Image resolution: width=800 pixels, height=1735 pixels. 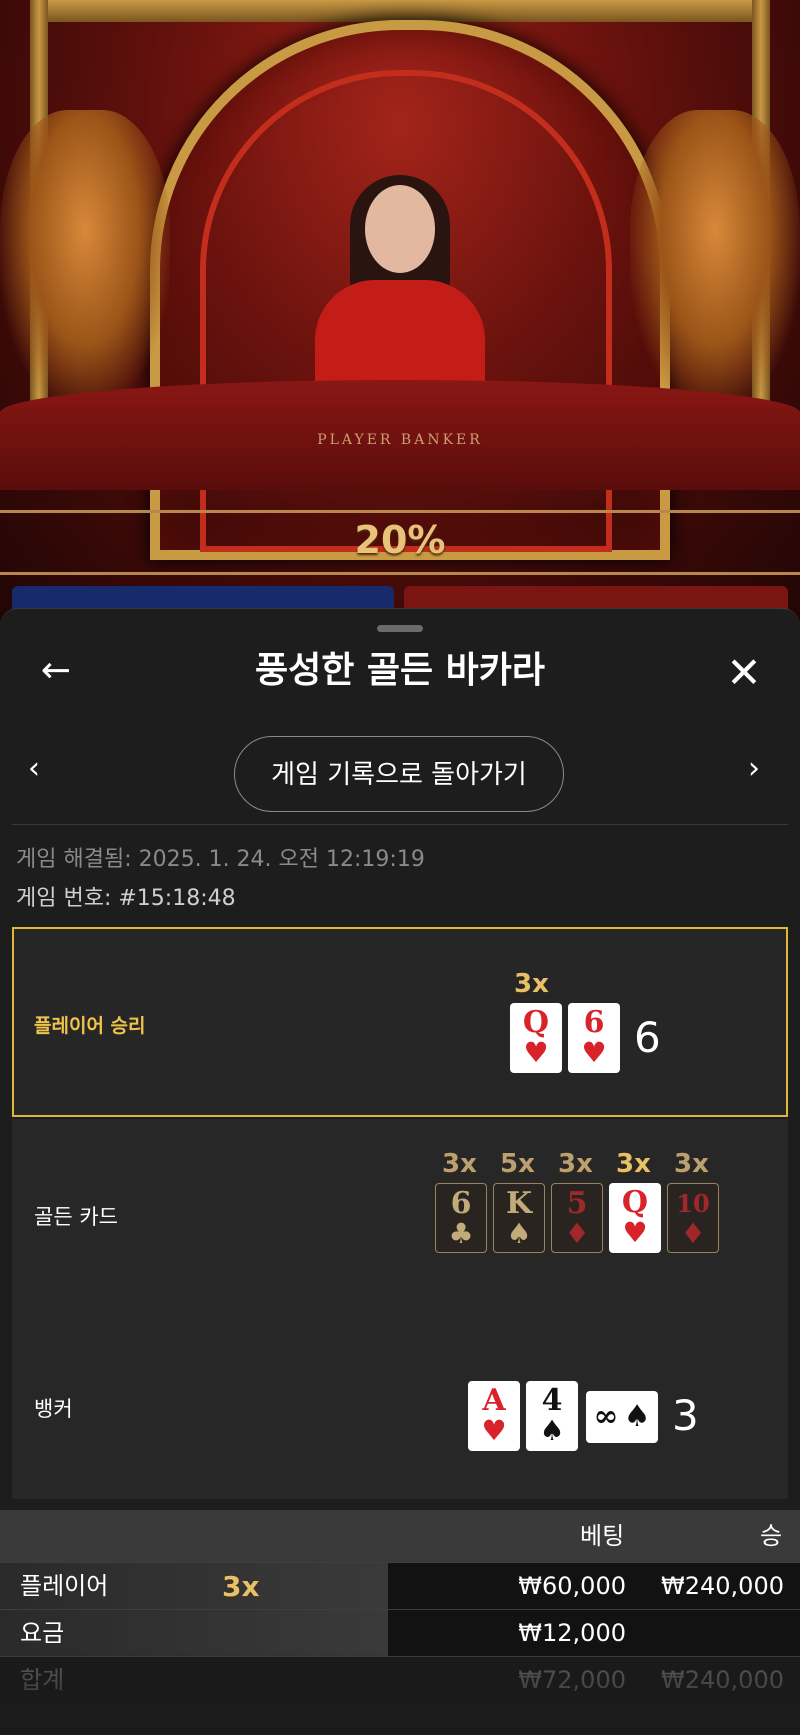 I want to click on row-label: 플레이어, so click(x=64, y=1586).